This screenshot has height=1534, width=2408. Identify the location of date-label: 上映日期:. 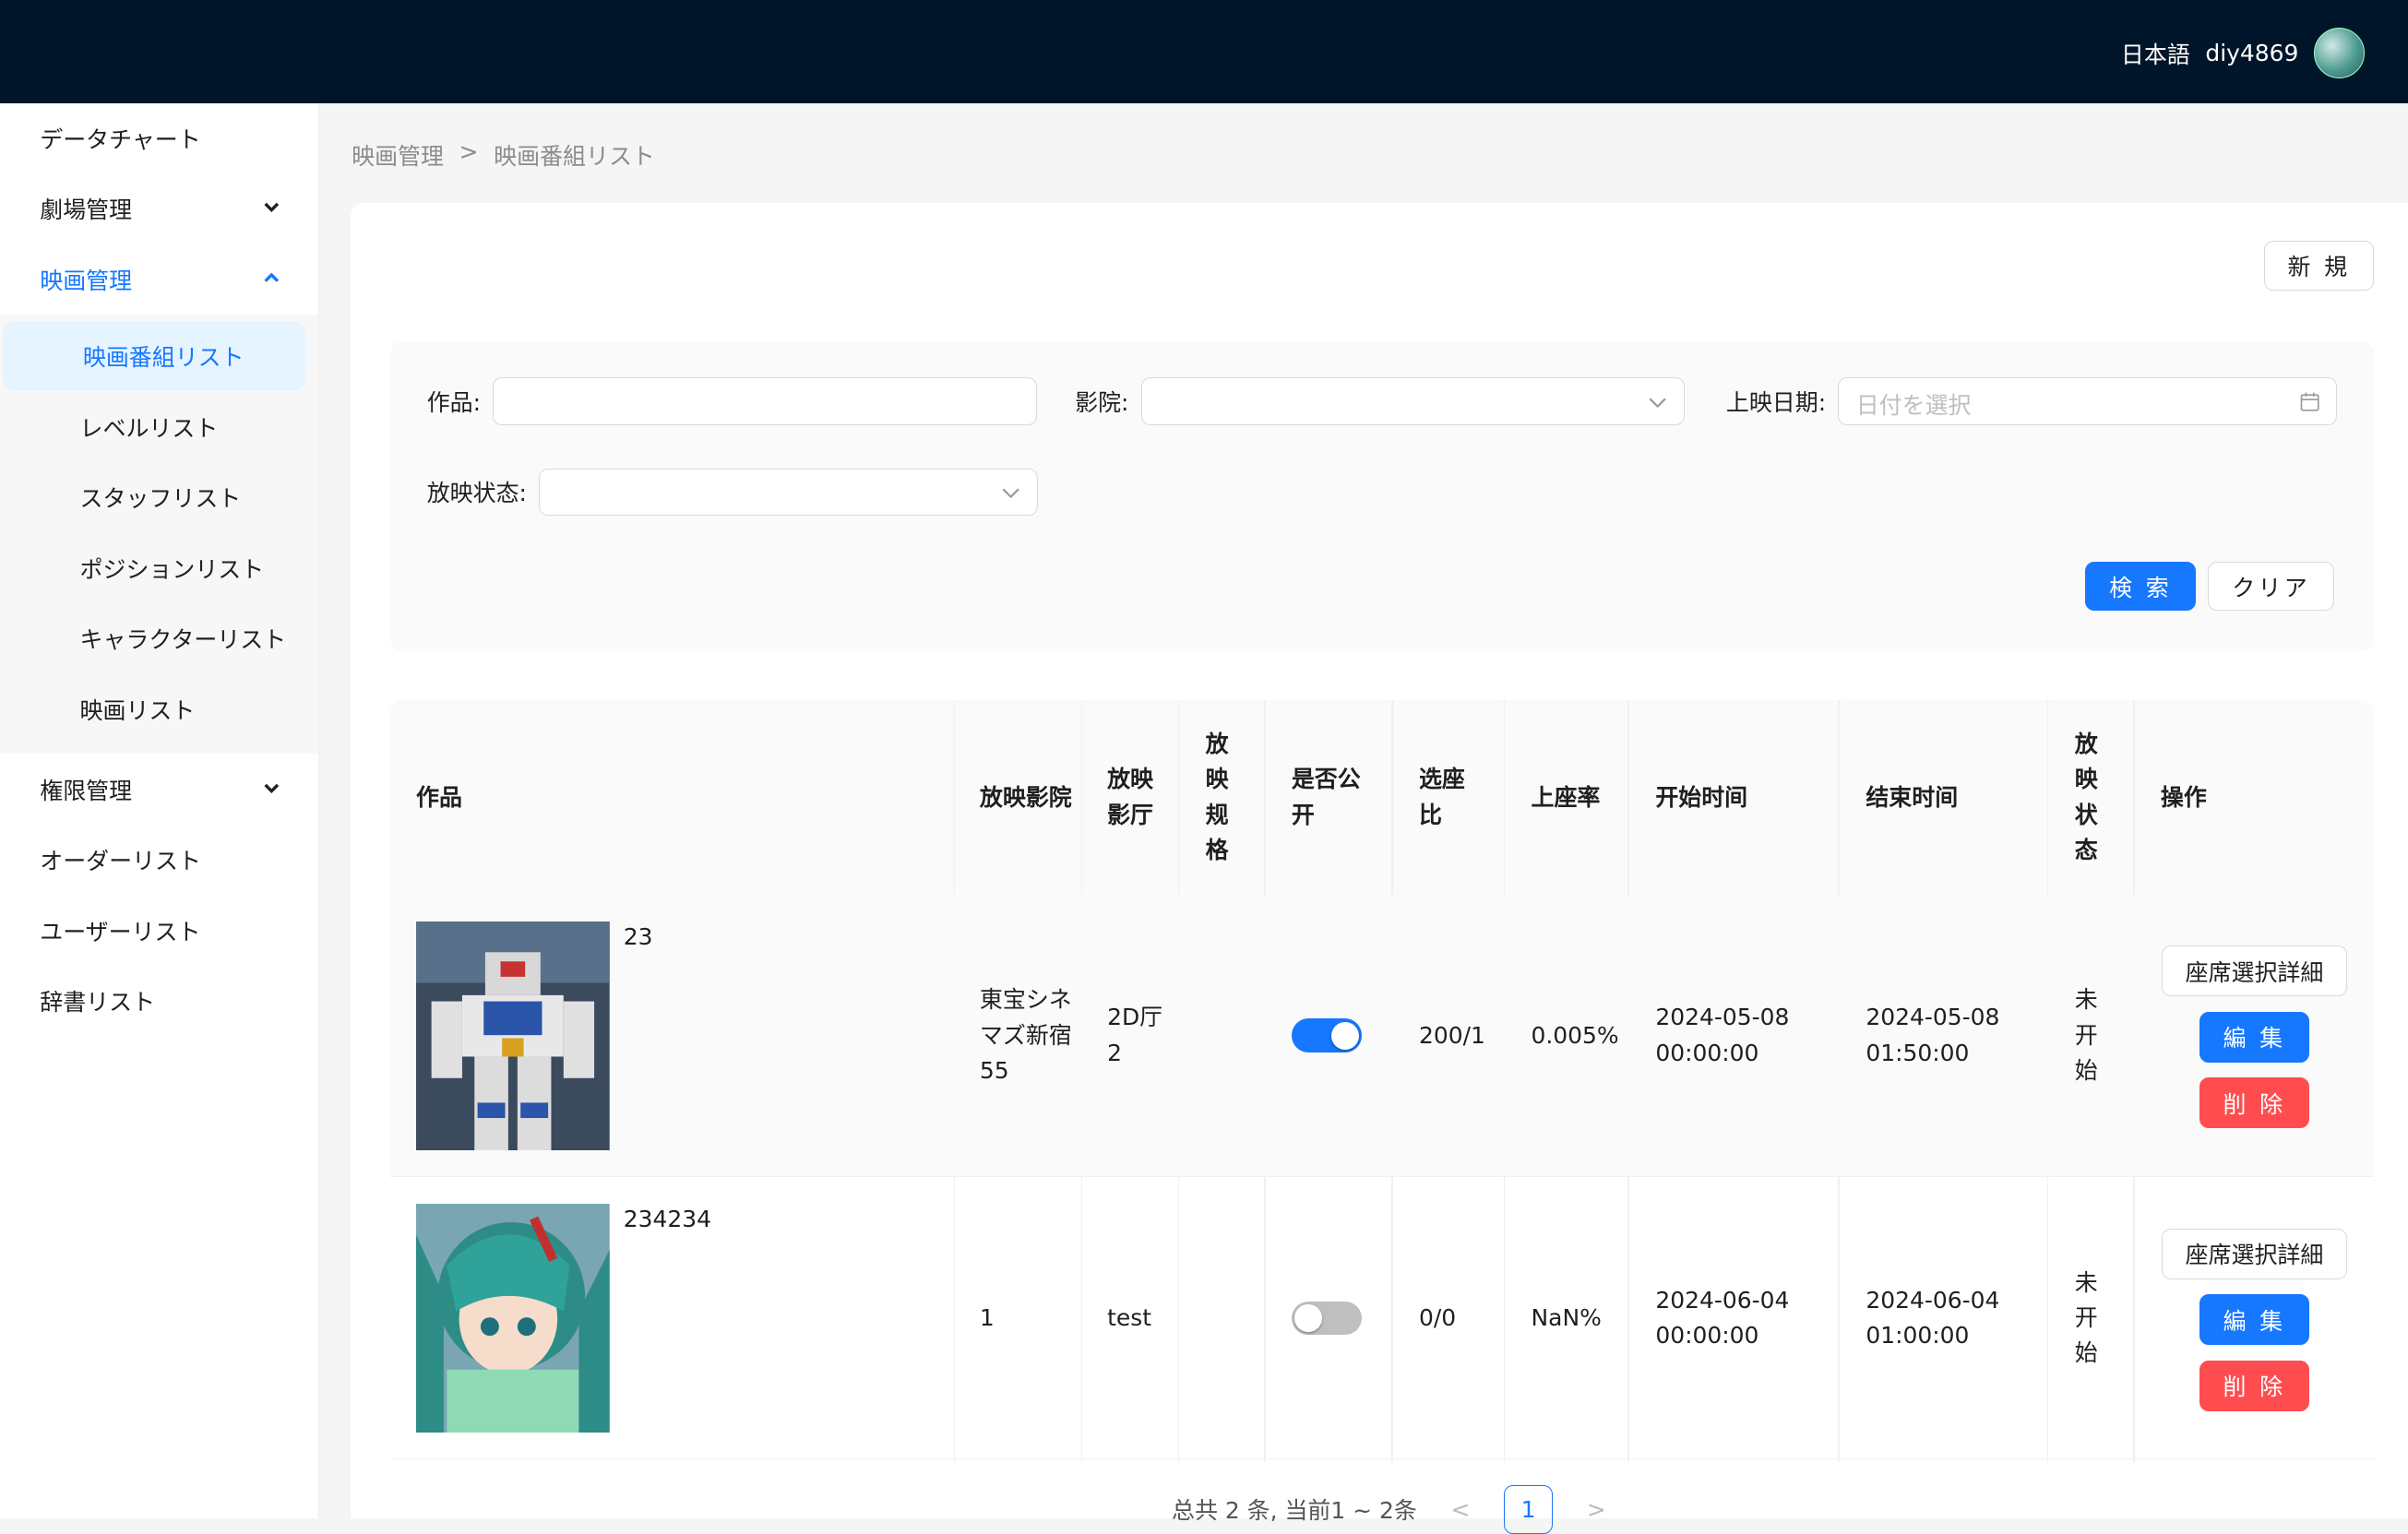
(1776, 403).